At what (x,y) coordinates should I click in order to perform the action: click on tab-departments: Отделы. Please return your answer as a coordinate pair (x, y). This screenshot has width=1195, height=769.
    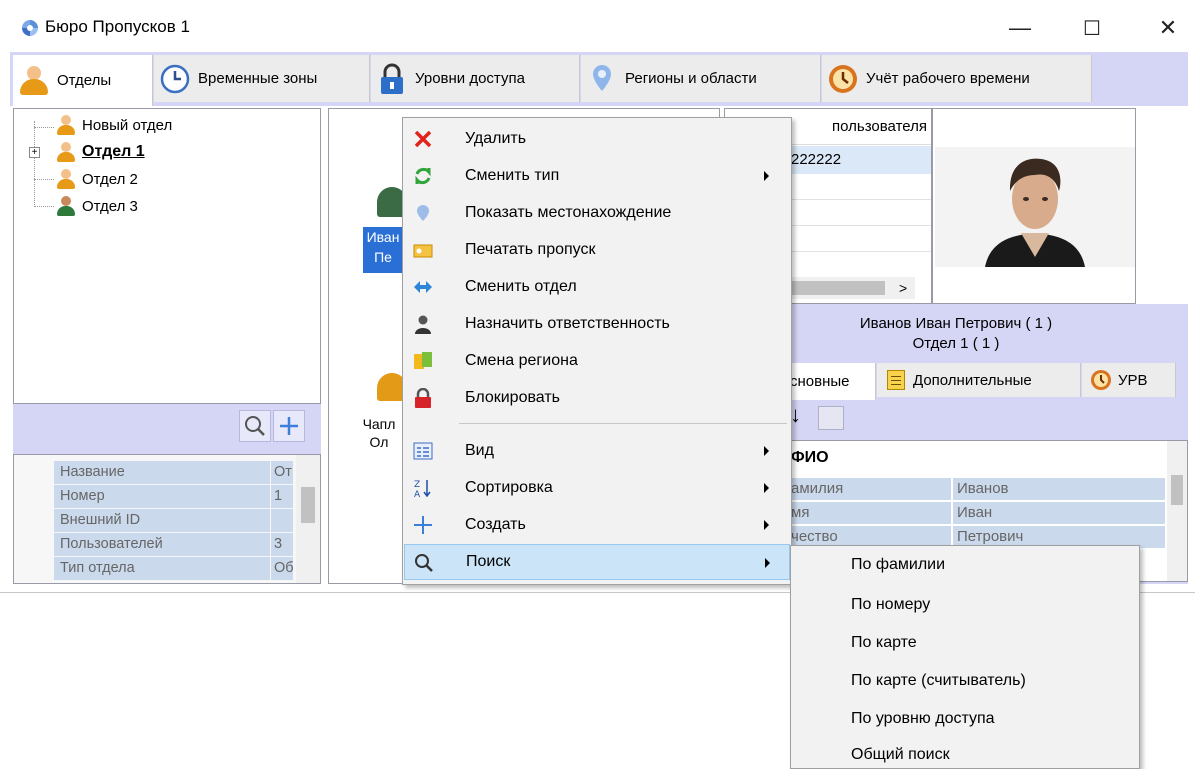
    Looking at the image, I should click on (83, 80).